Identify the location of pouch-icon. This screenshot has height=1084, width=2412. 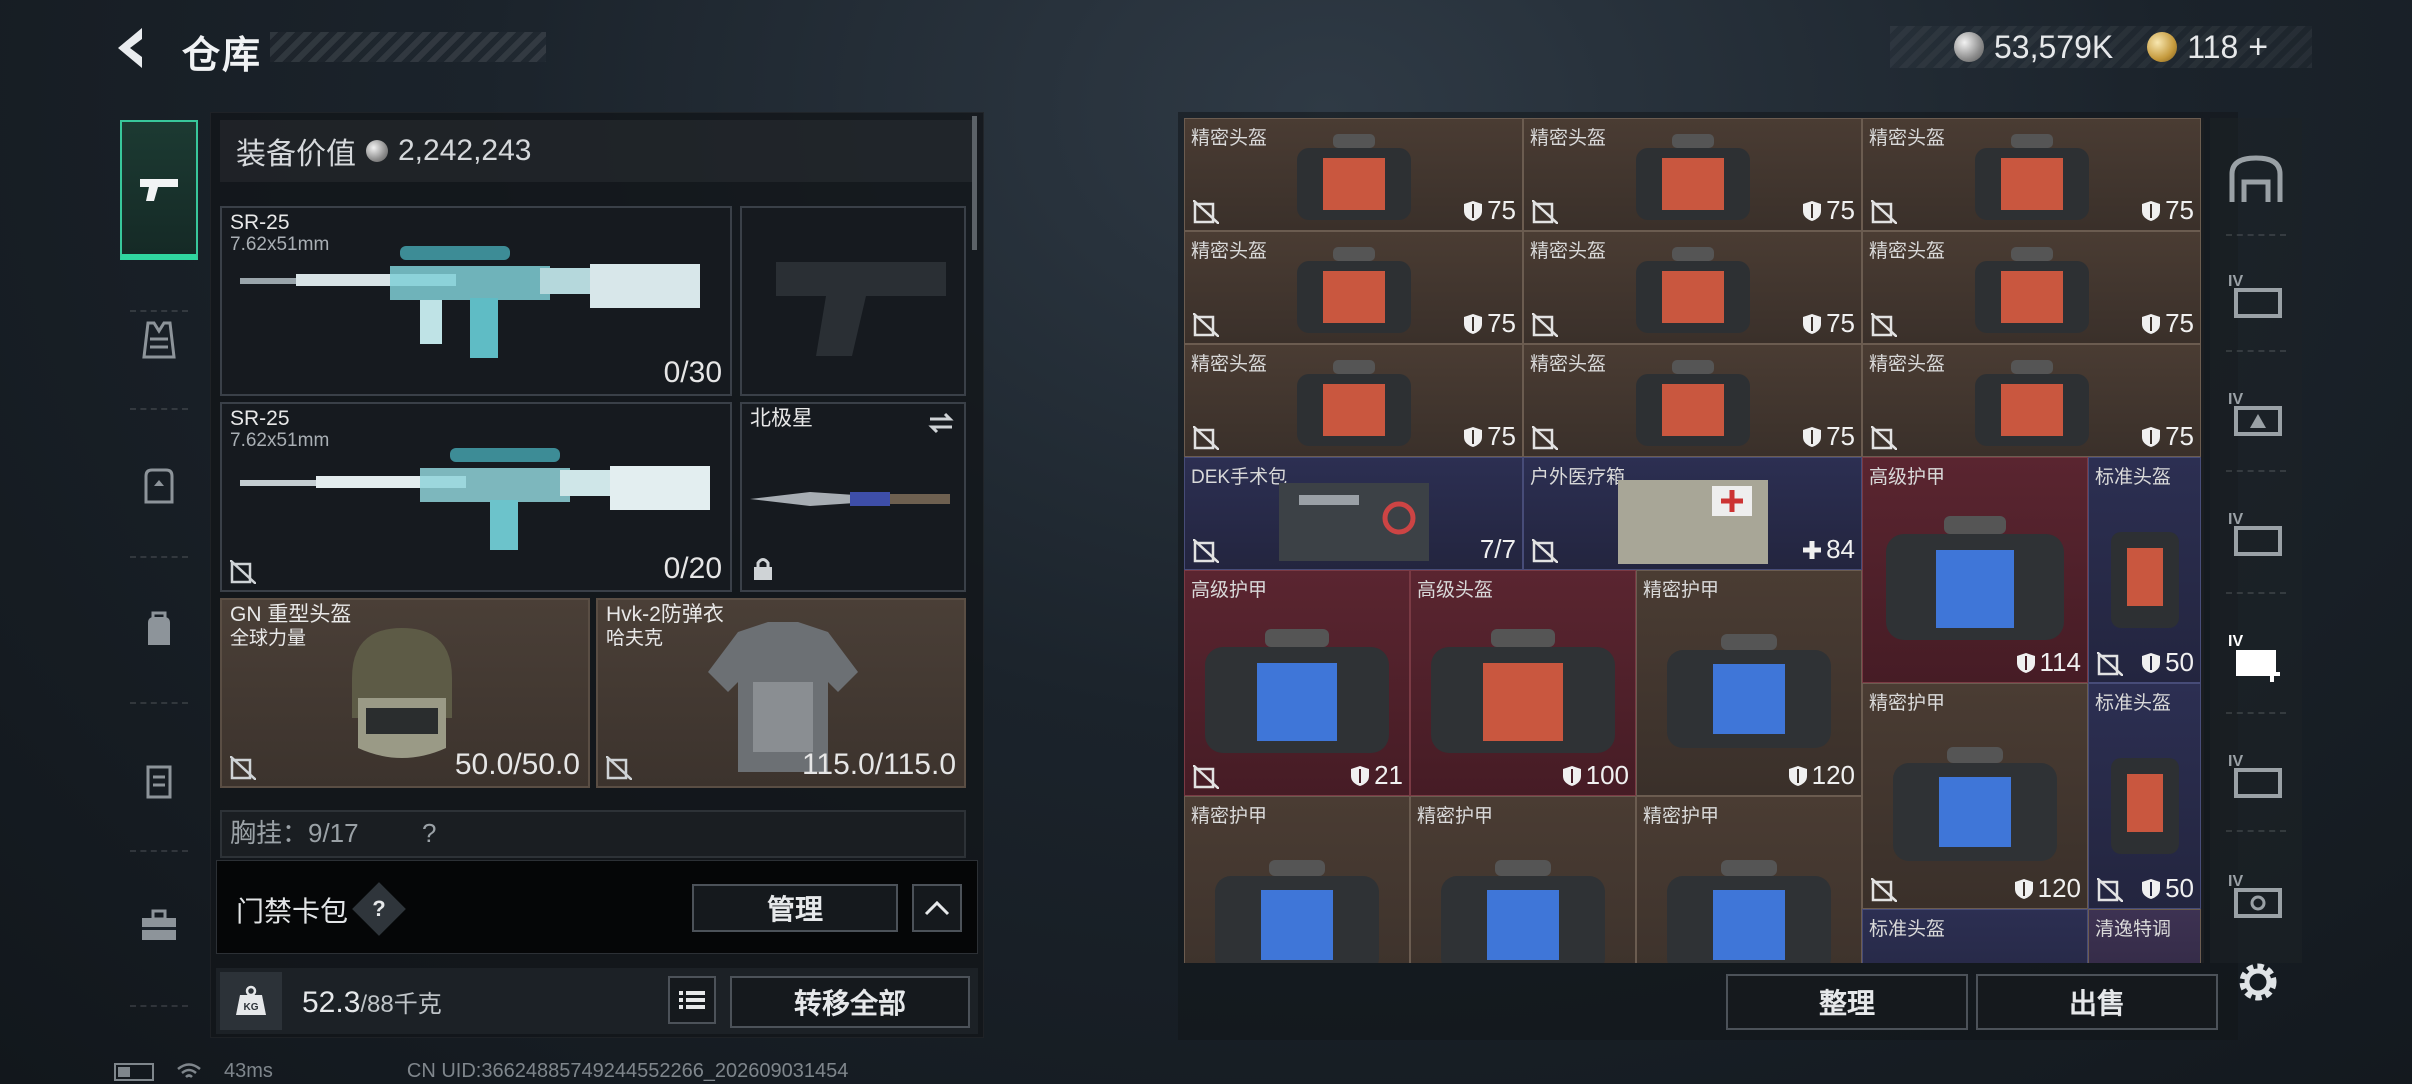
(159, 628).